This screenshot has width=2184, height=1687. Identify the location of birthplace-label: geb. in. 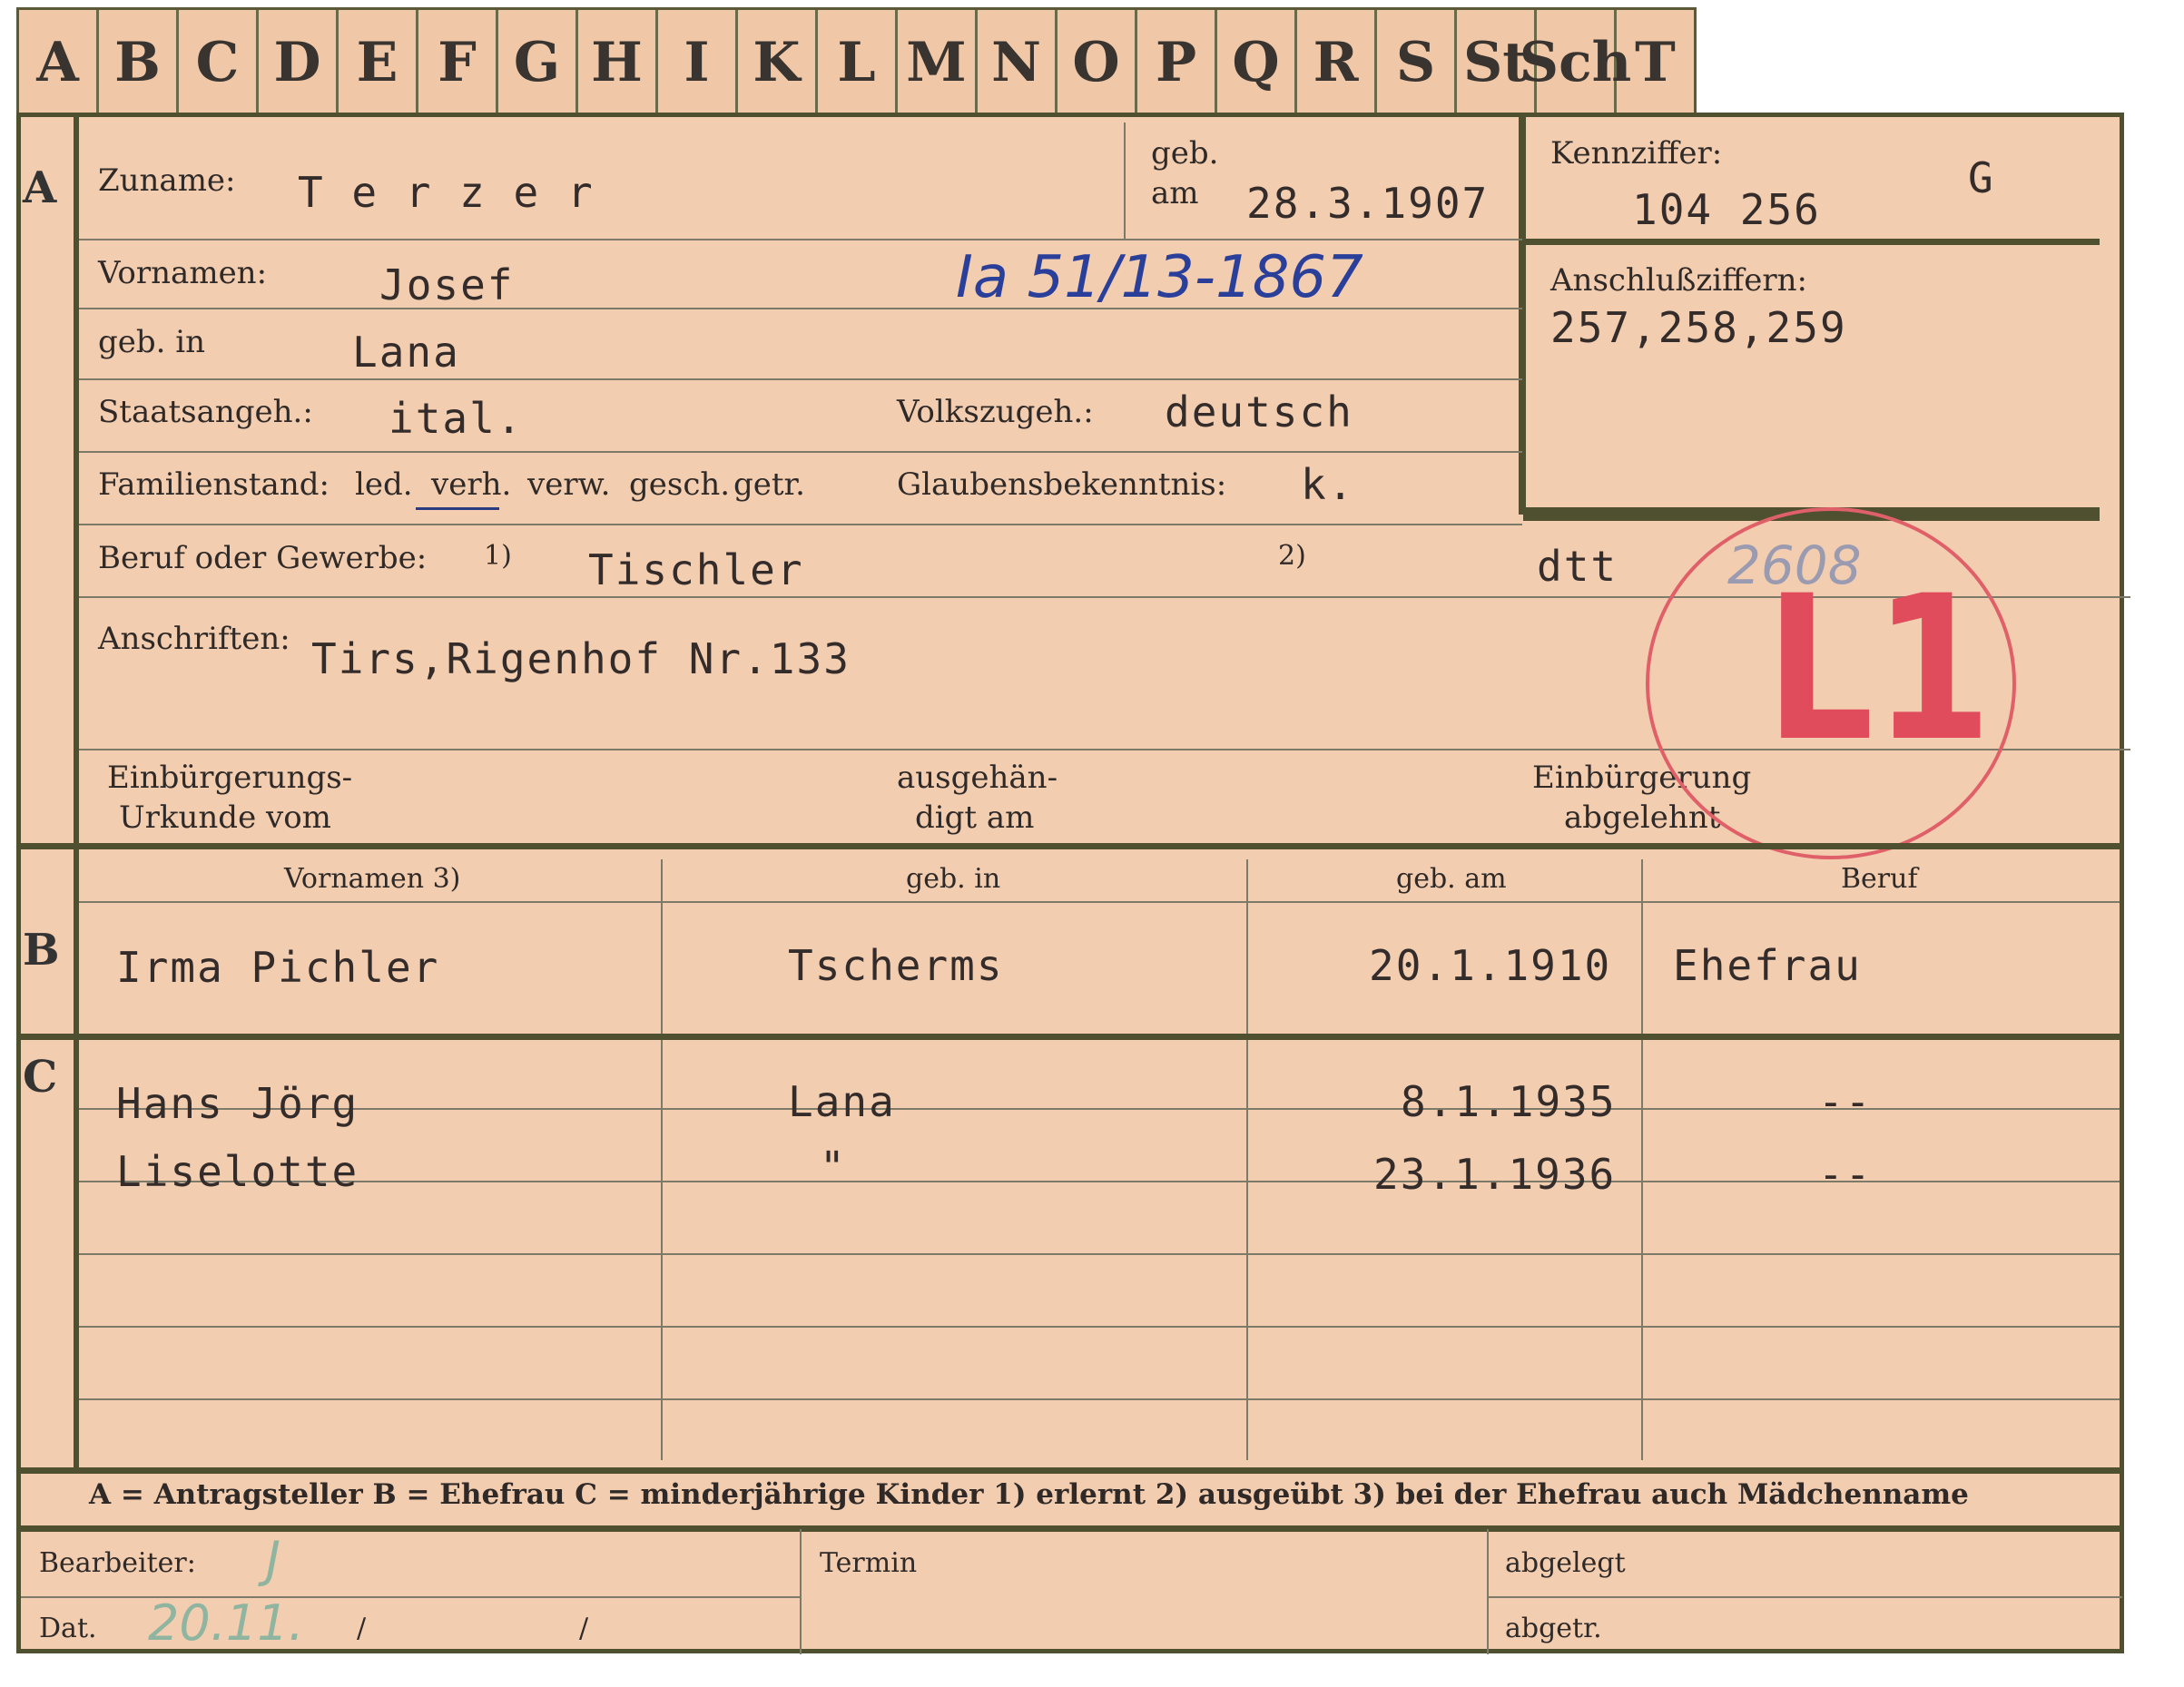
(152, 342).